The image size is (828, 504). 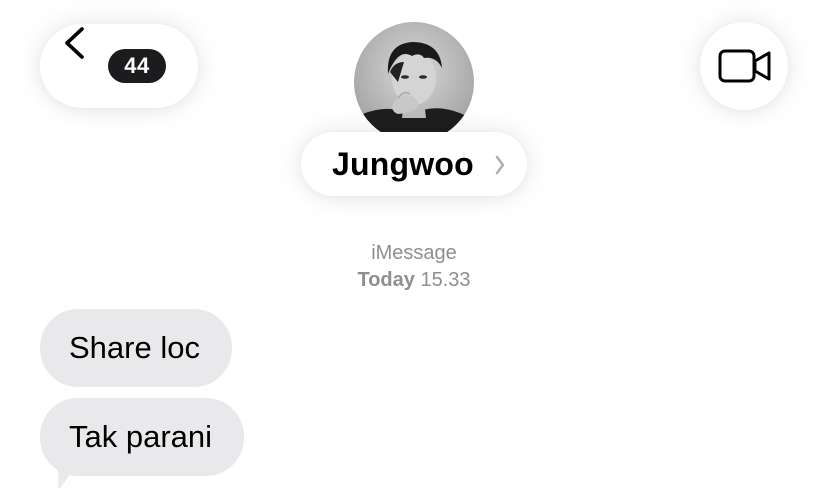 I want to click on avatar-photo, so click(x=414, y=82).